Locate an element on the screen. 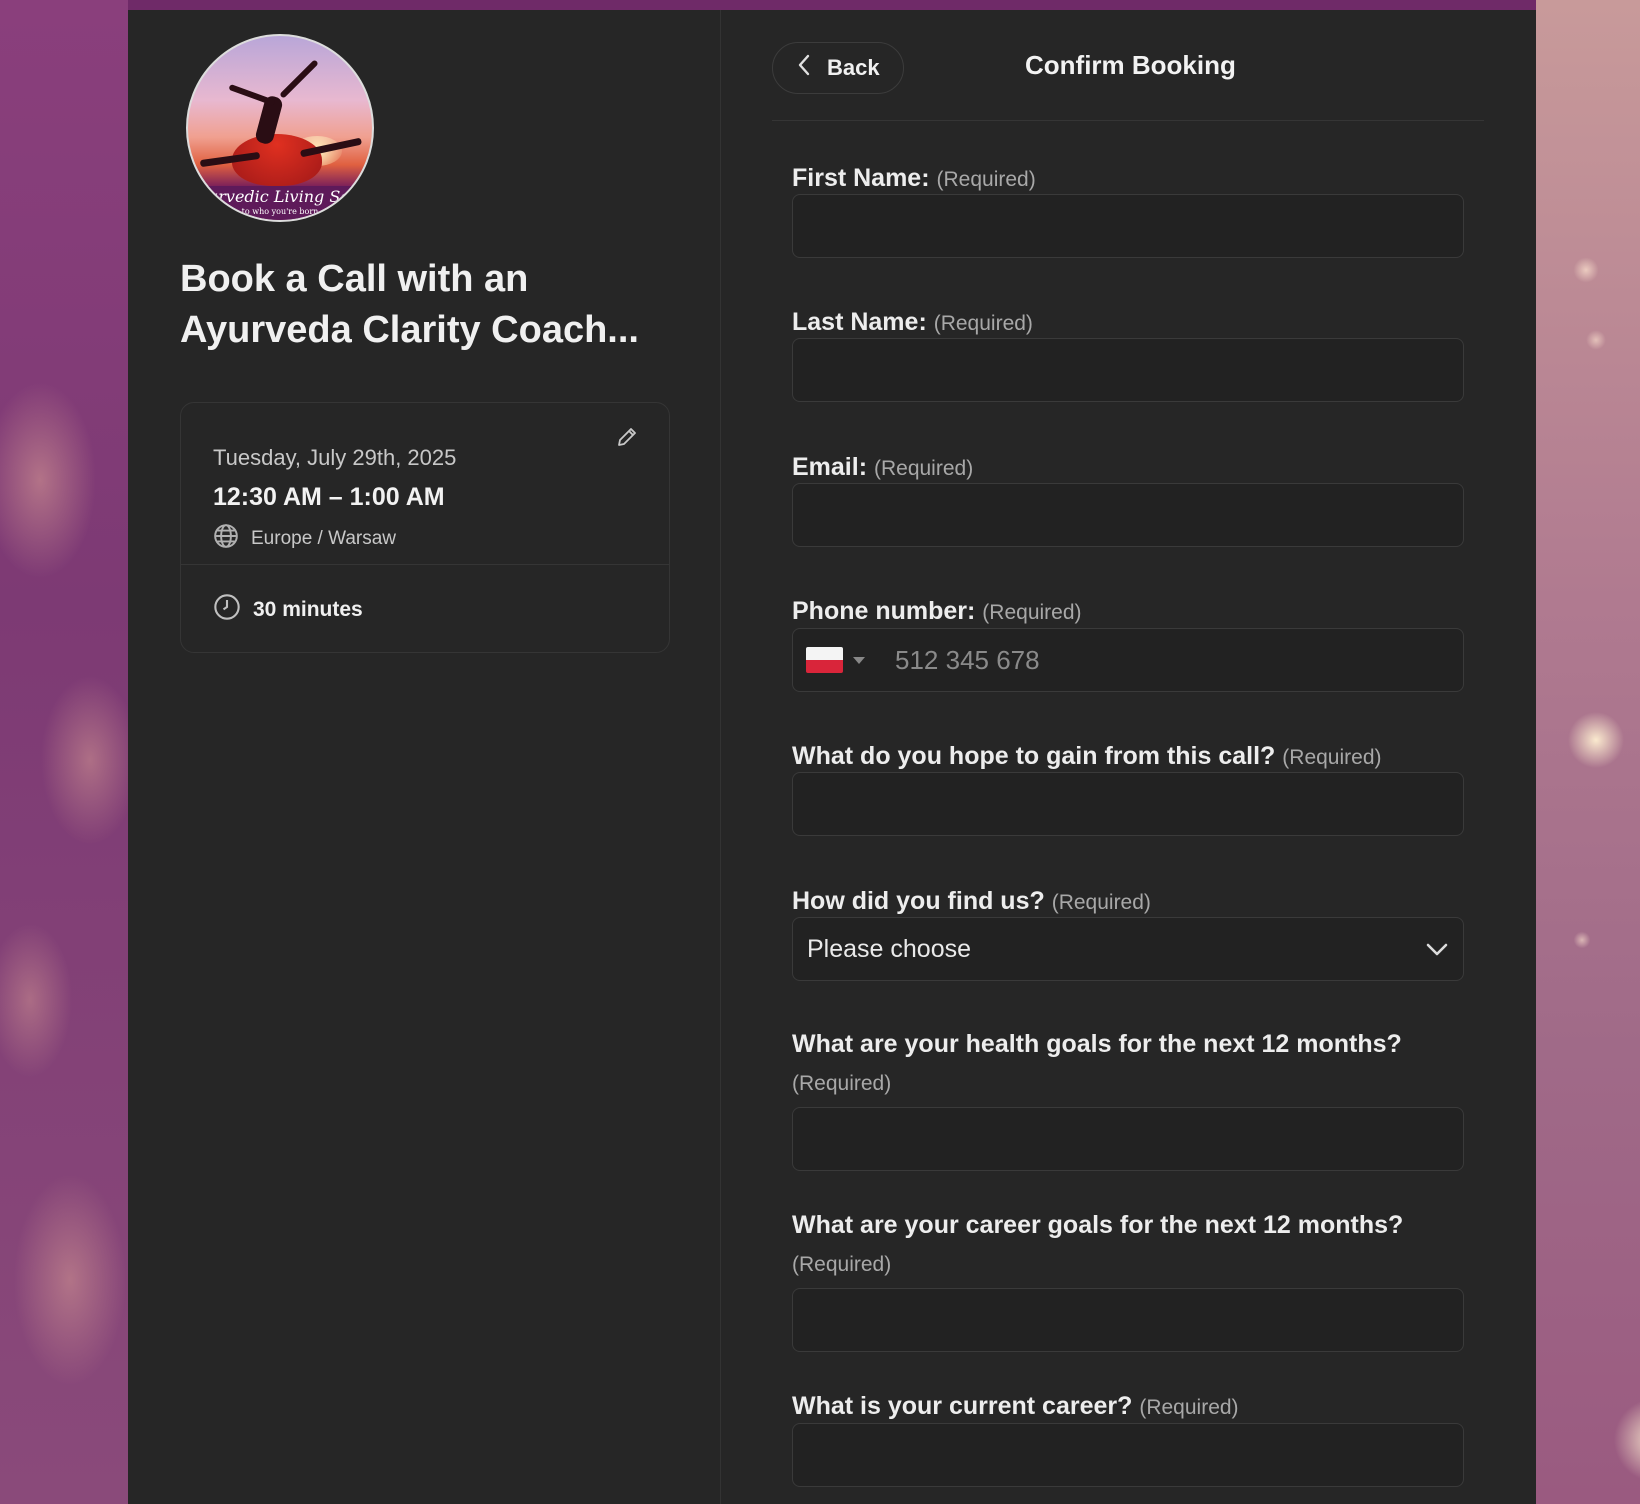 Image resolution: width=1640 pixels, height=1504 pixels. timezone-label: Europe / Warsaw is located at coordinates (324, 538).